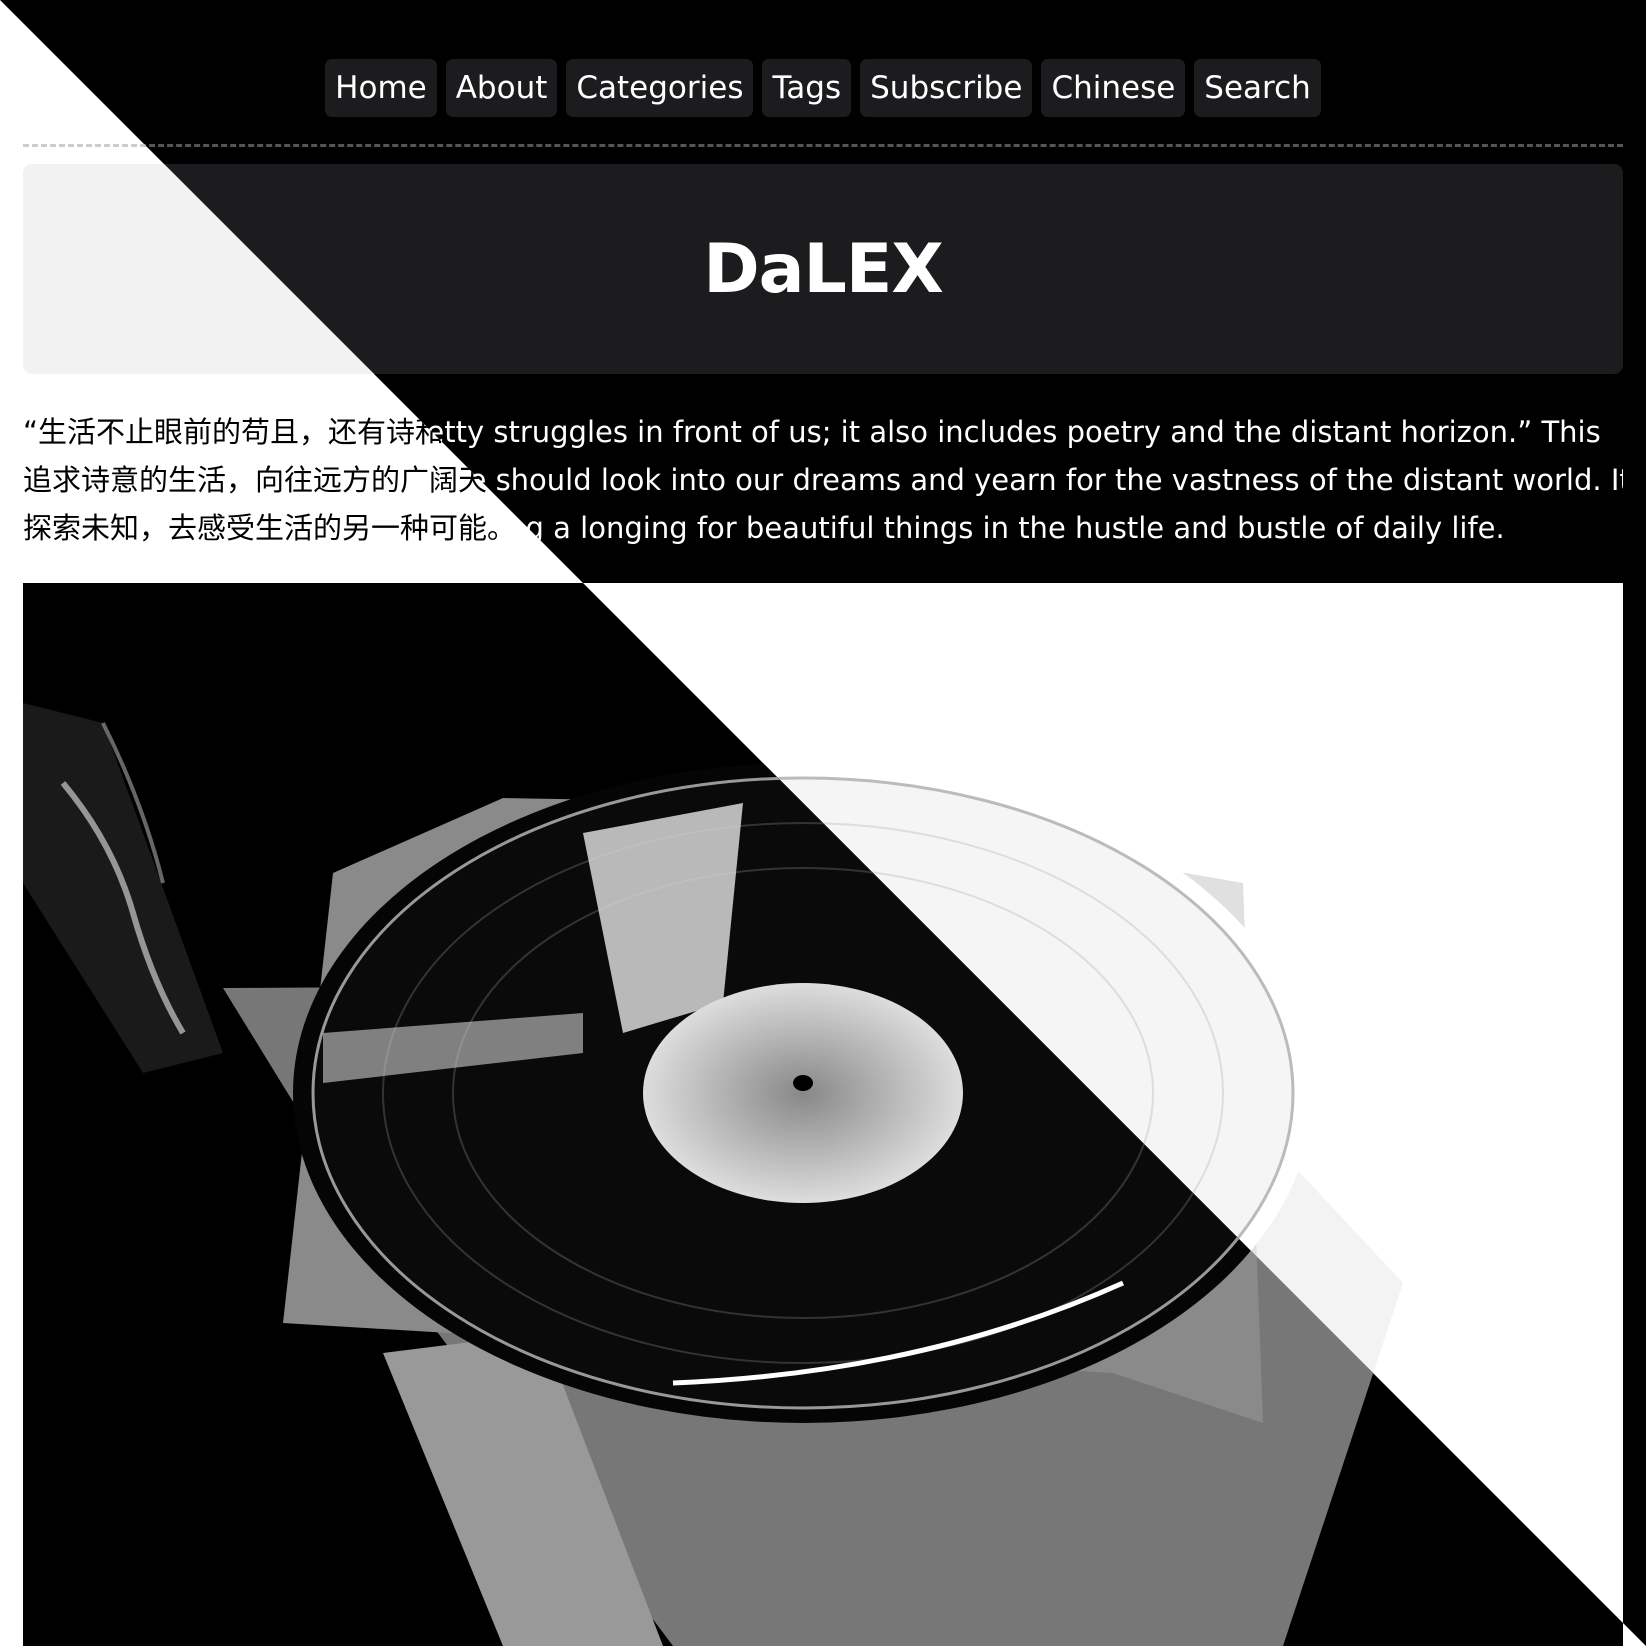 Image resolution: width=1646 pixels, height=1646 pixels. Describe the element at coordinates (823, 269) in the screenshot. I see `site-title: DaLEX` at that location.